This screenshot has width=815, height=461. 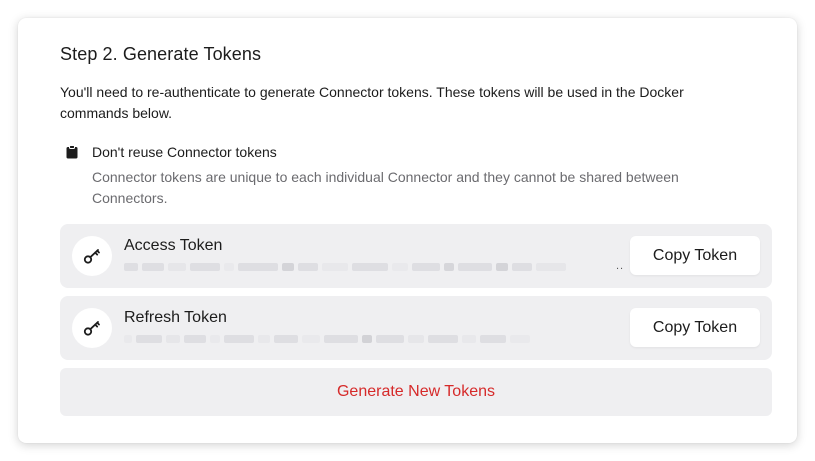 What do you see at coordinates (161, 54) in the screenshot?
I see `step-title: Step 2. Generate Tokens` at bounding box center [161, 54].